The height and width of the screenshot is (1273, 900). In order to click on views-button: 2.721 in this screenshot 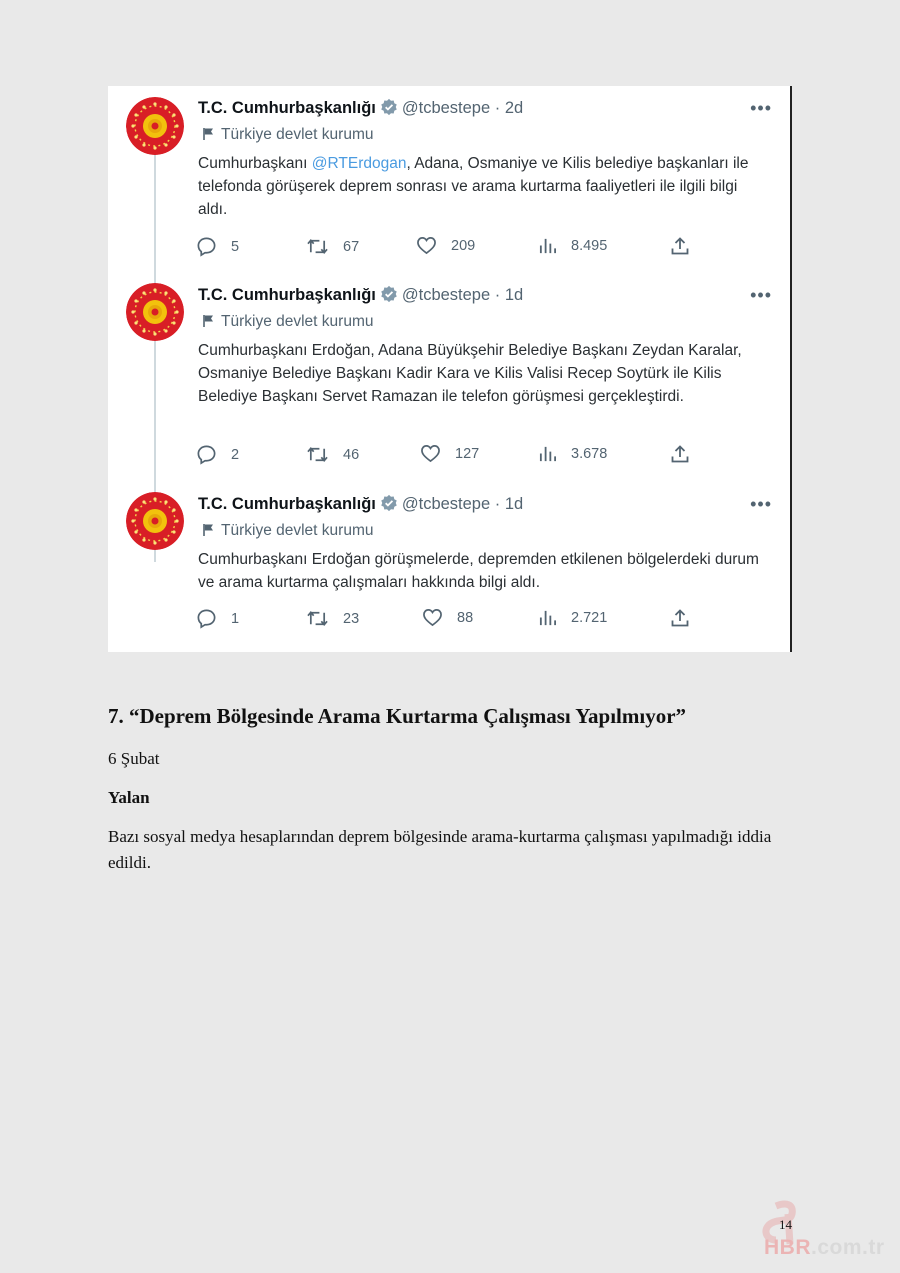, I will do `click(572, 617)`.